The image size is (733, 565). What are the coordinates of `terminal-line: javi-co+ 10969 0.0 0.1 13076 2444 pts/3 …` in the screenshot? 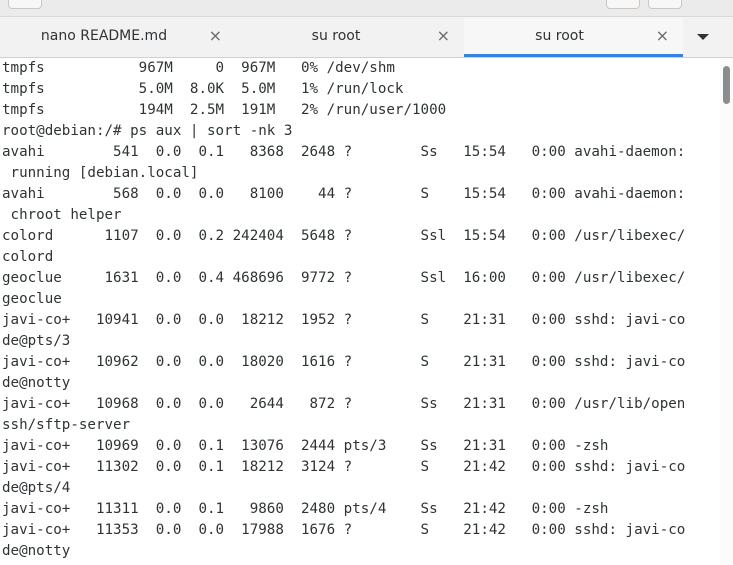 It's located at (305, 446).